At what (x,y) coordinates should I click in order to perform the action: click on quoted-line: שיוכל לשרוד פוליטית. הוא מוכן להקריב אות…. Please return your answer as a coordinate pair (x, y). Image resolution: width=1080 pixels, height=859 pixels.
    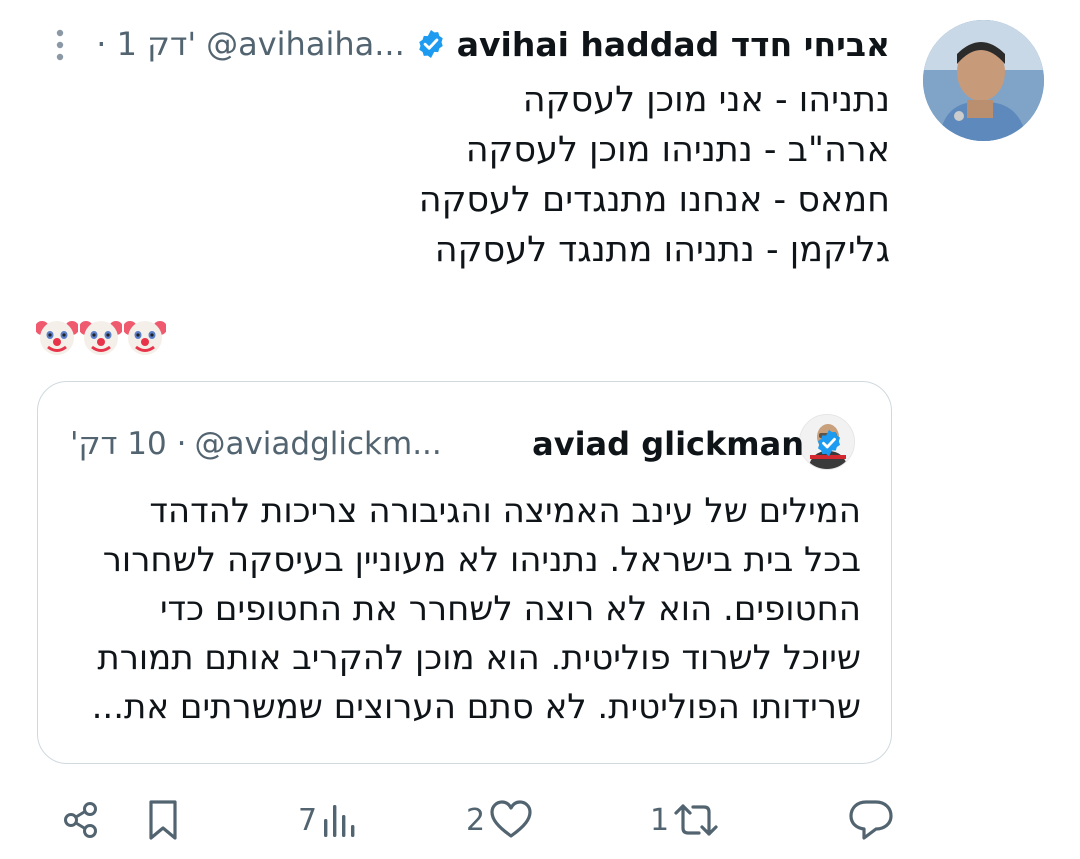
    Looking at the image, I should click on (479, 658).